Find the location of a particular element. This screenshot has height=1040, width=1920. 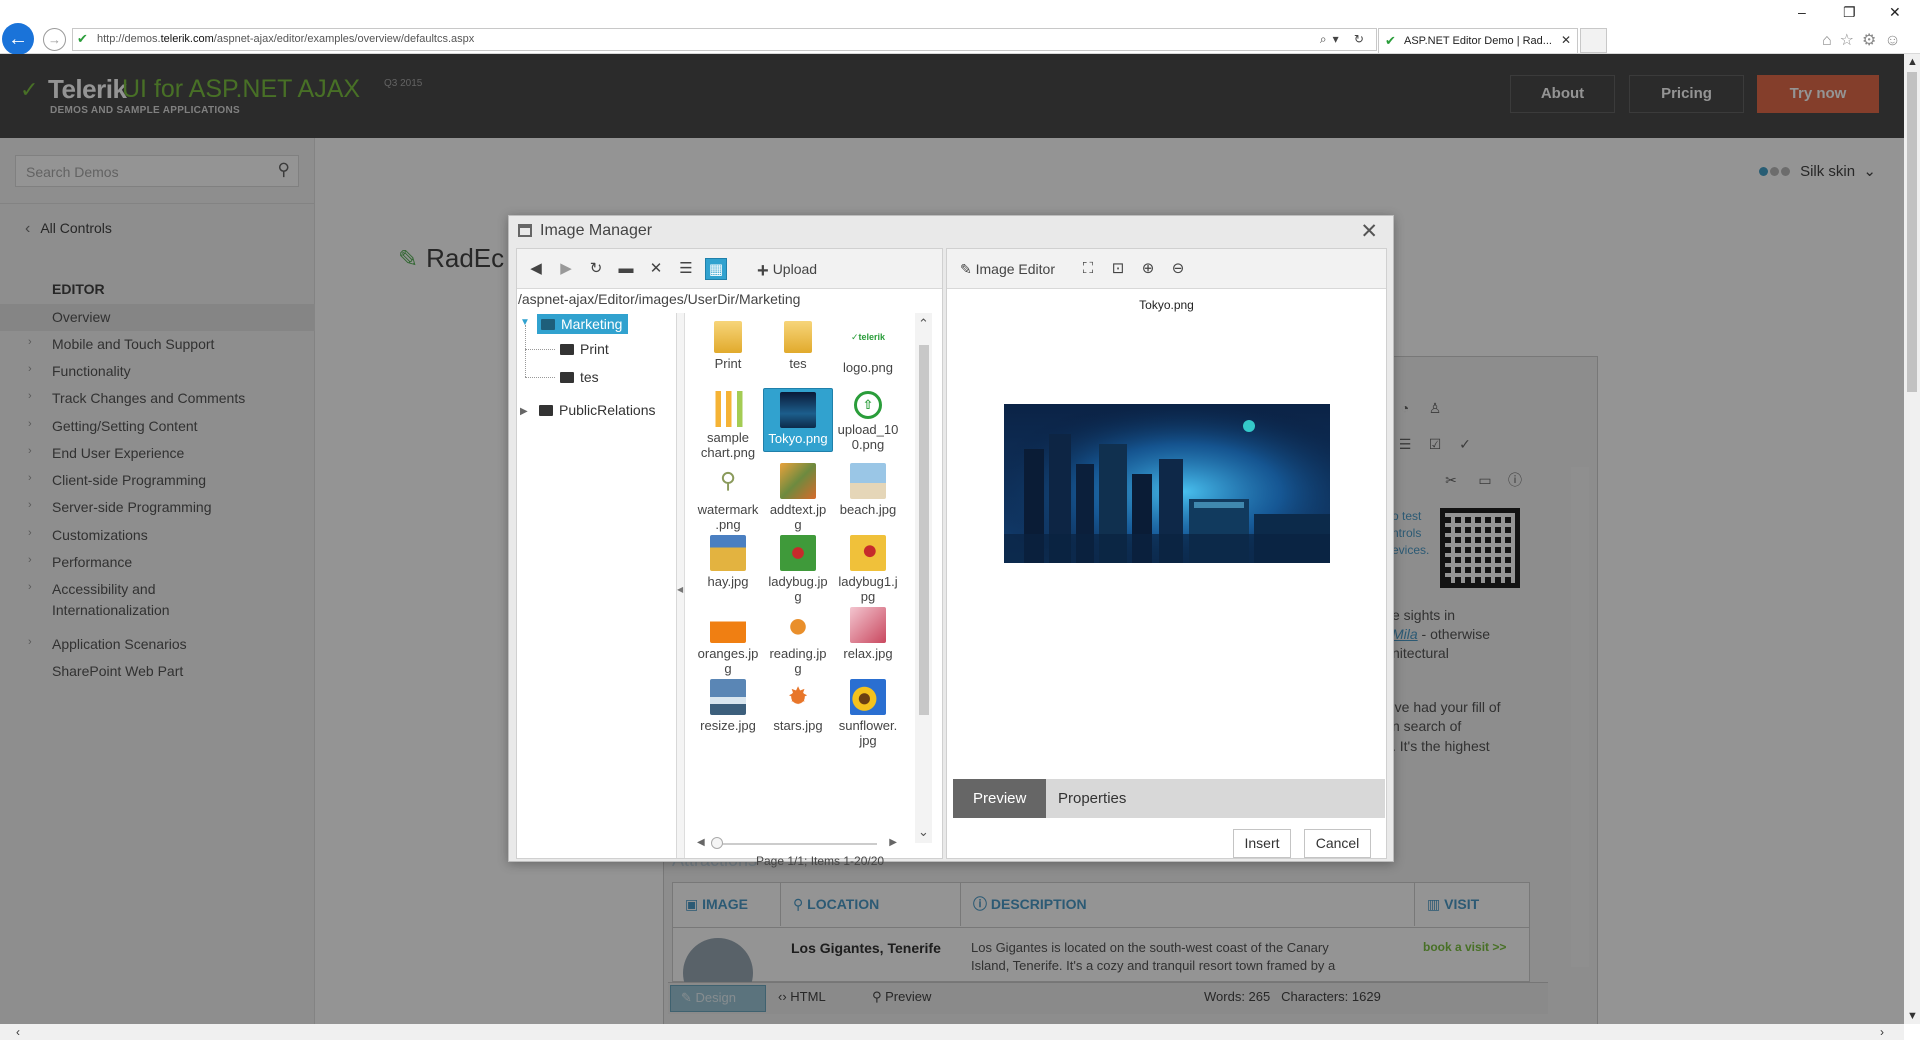

expand-icon: ▶ is located at coordinates (524, 411).